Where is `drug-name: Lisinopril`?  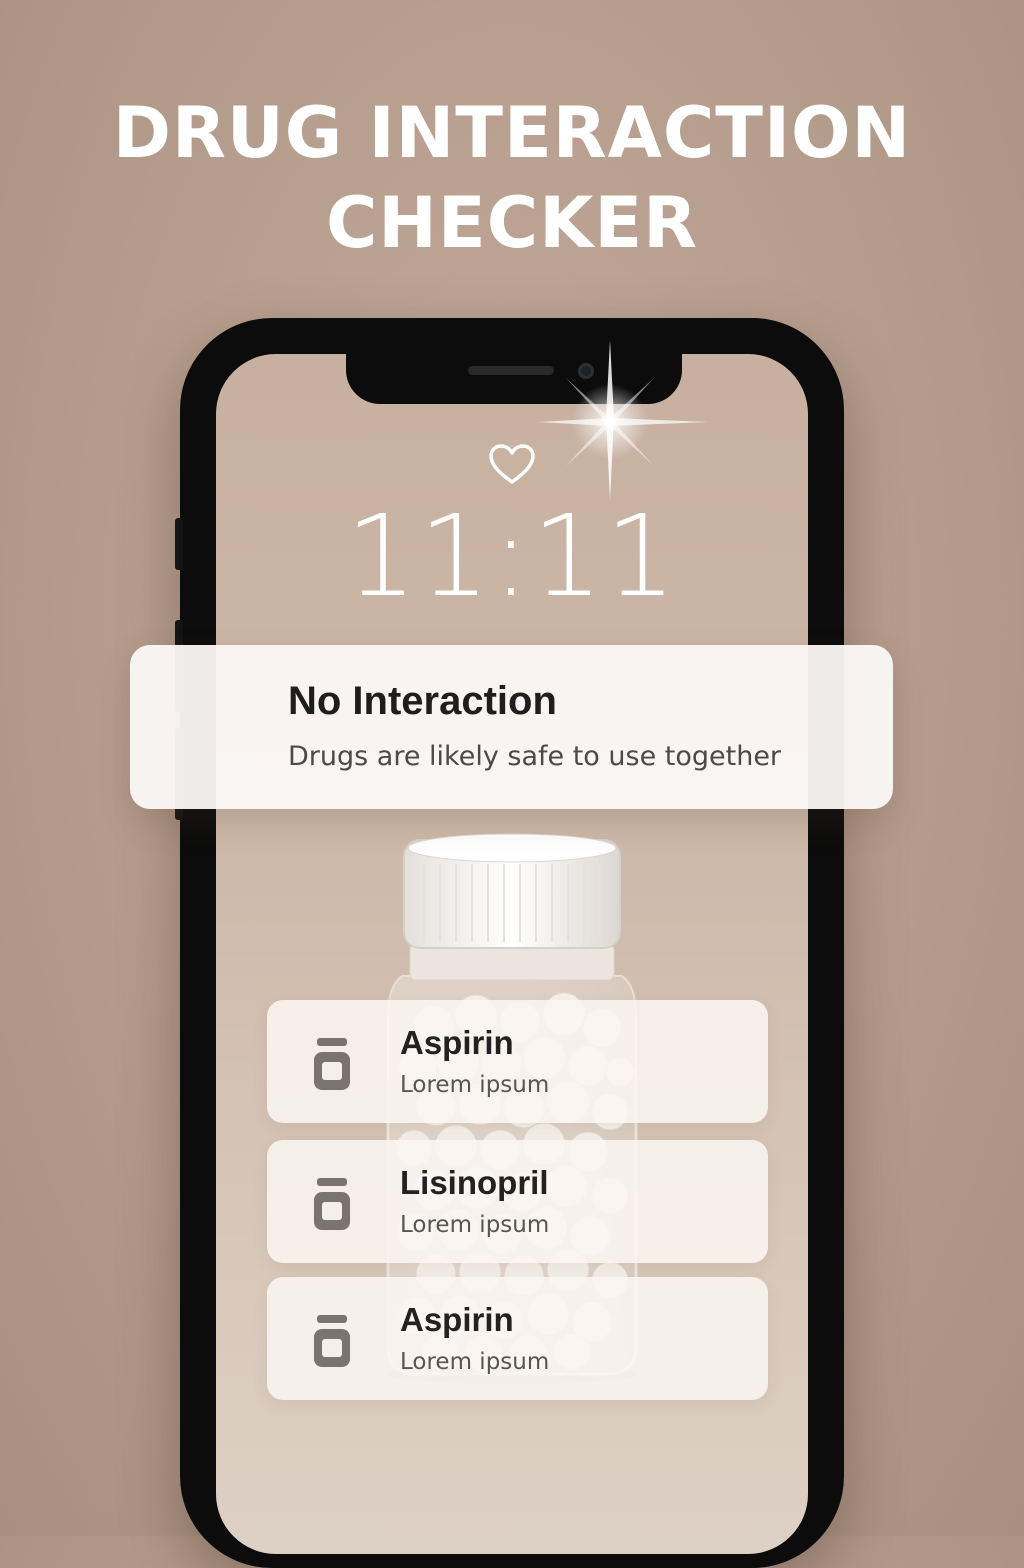
drug-name: Lisinopril is located at coordinates (474, 1182).